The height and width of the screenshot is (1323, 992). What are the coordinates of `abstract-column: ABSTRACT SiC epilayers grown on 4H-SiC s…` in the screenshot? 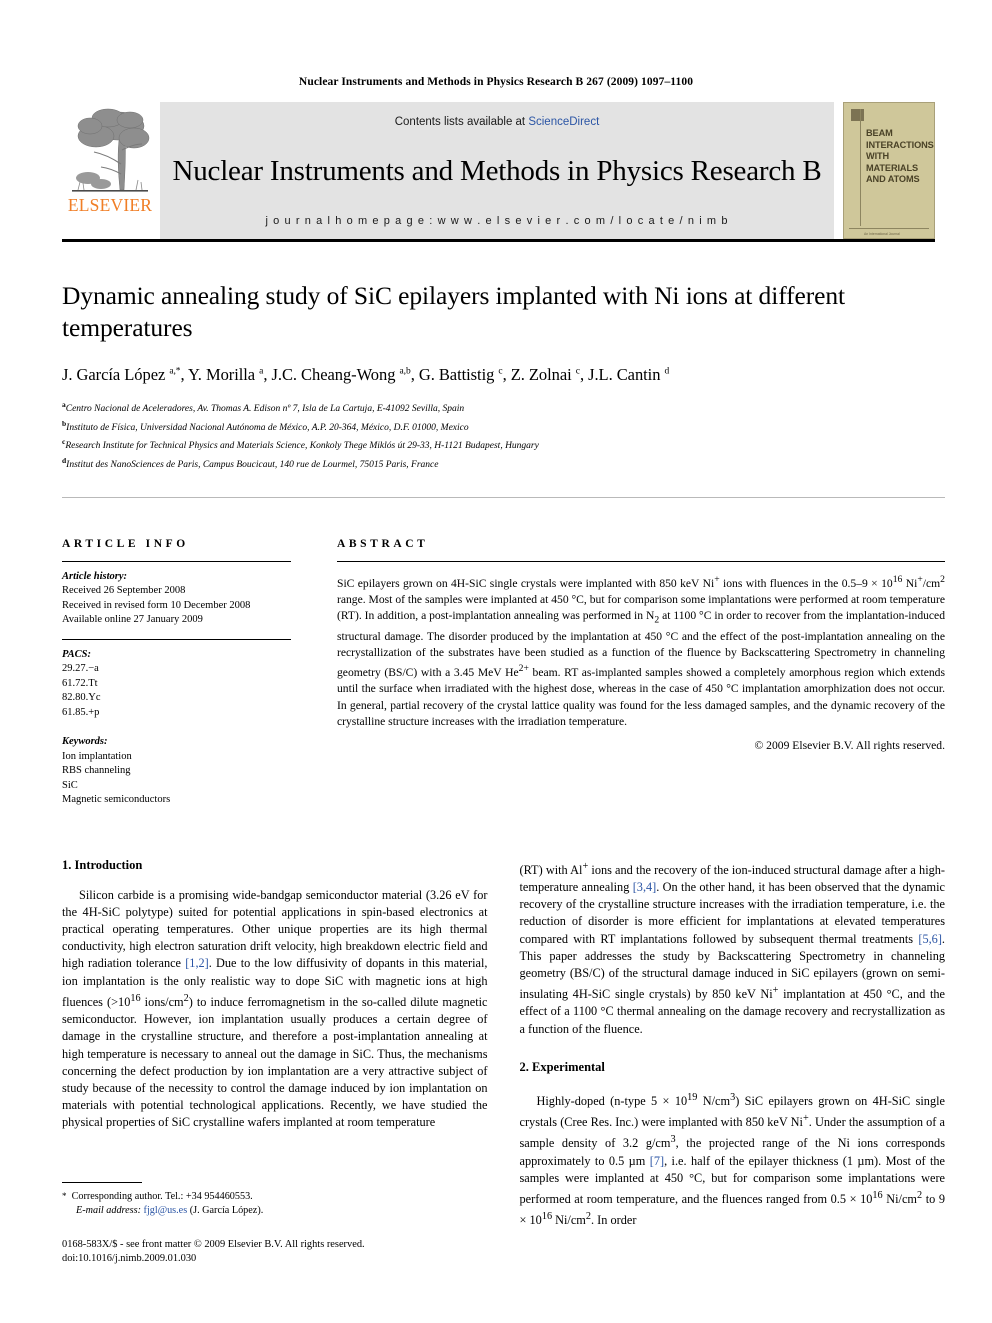 It's located at (626, 639).